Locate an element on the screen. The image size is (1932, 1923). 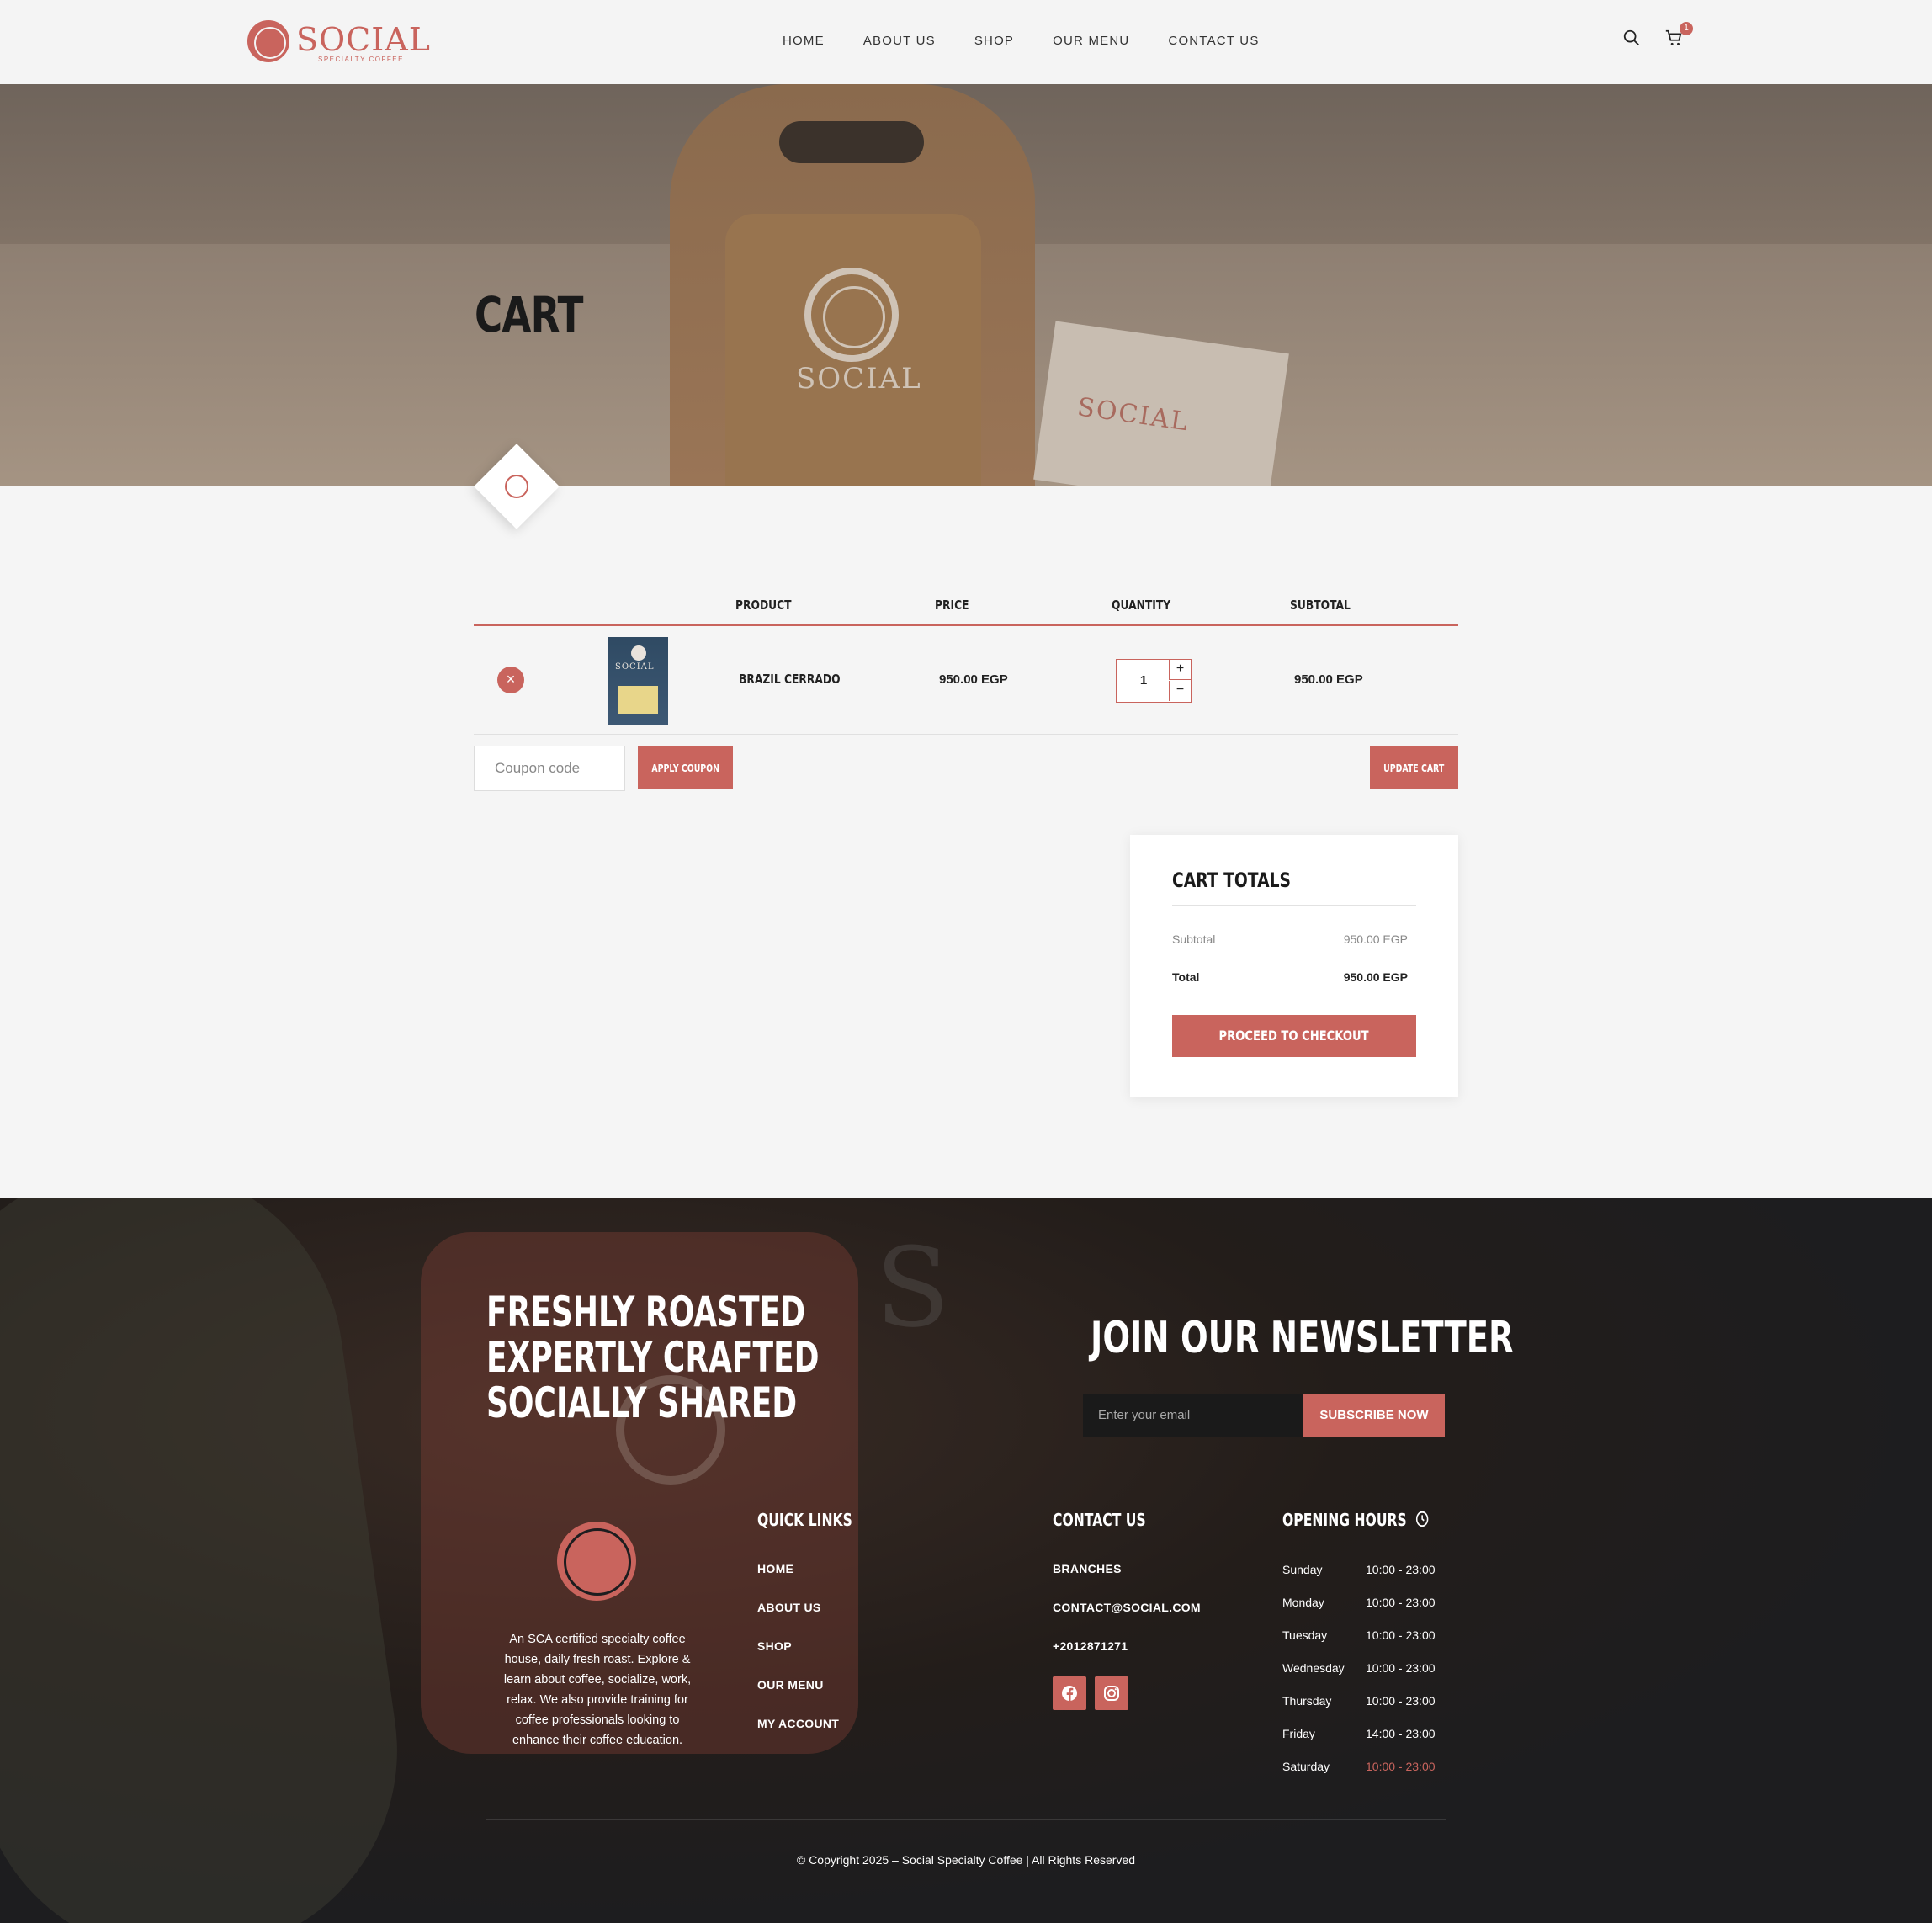
col-header-subtotal: SUBTOTAL is located at coordinates (1320, 605).